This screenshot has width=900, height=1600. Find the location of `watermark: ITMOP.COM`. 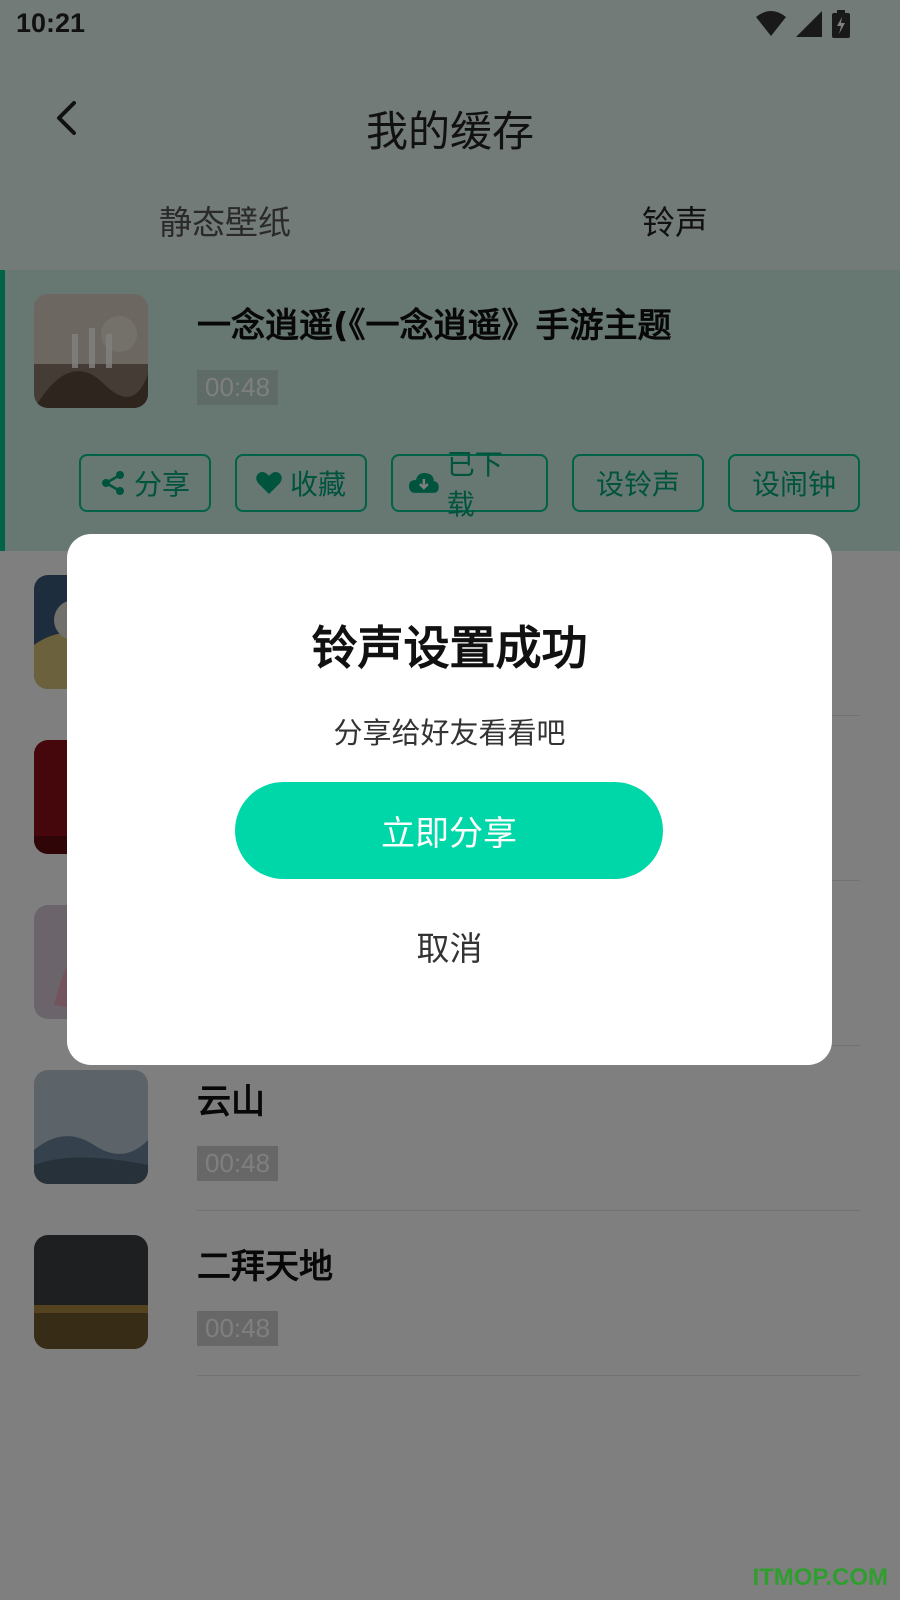

watermark: ITMOP.COM is located at coordinates (820, 1577).